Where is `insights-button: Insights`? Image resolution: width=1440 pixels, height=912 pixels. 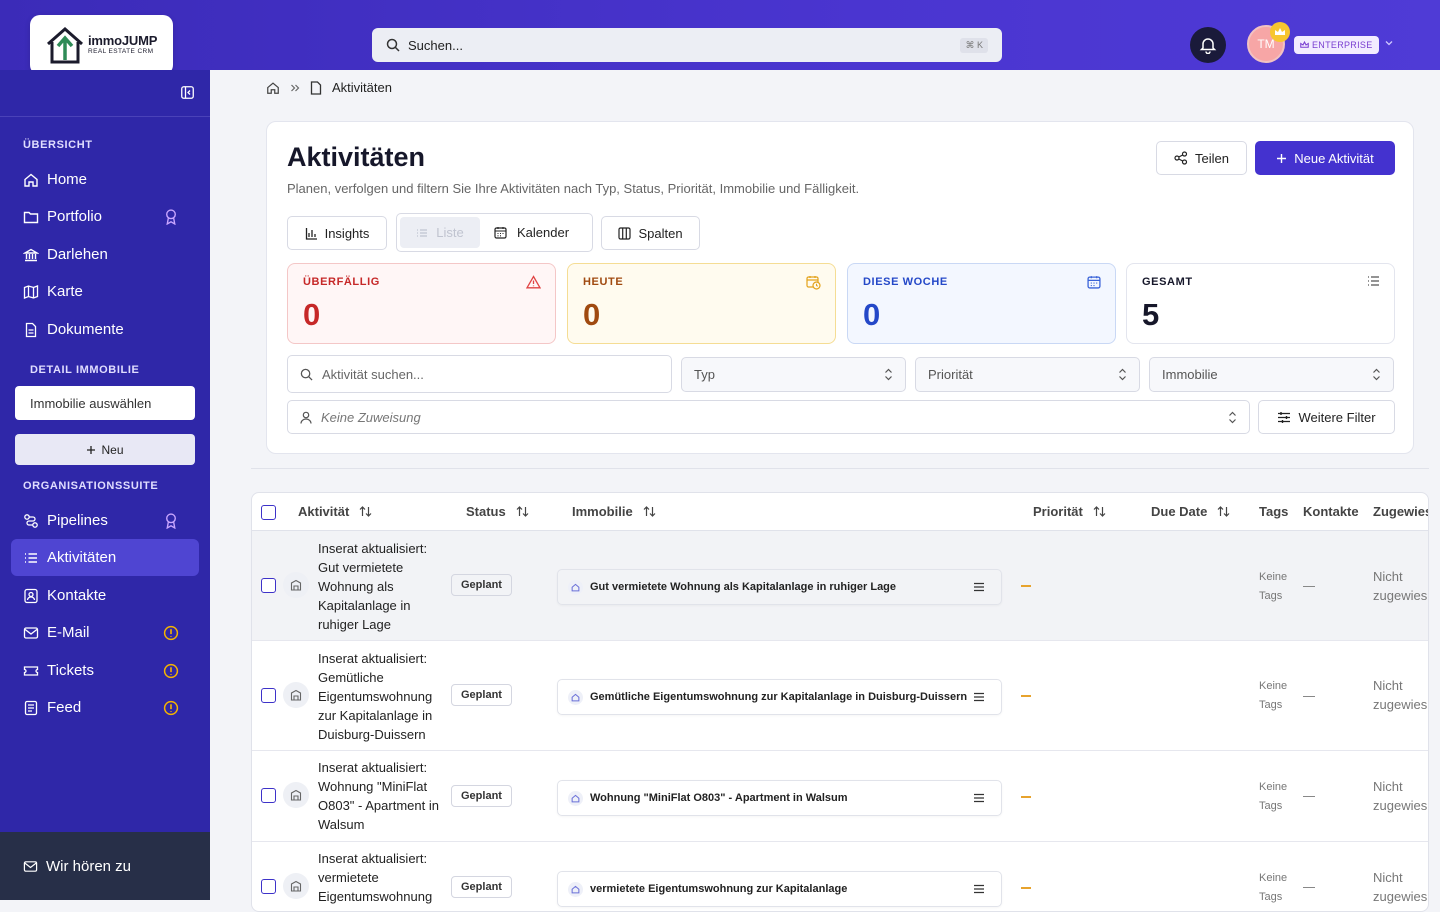
insights-button: Insights is located at coordinates (337, 233).